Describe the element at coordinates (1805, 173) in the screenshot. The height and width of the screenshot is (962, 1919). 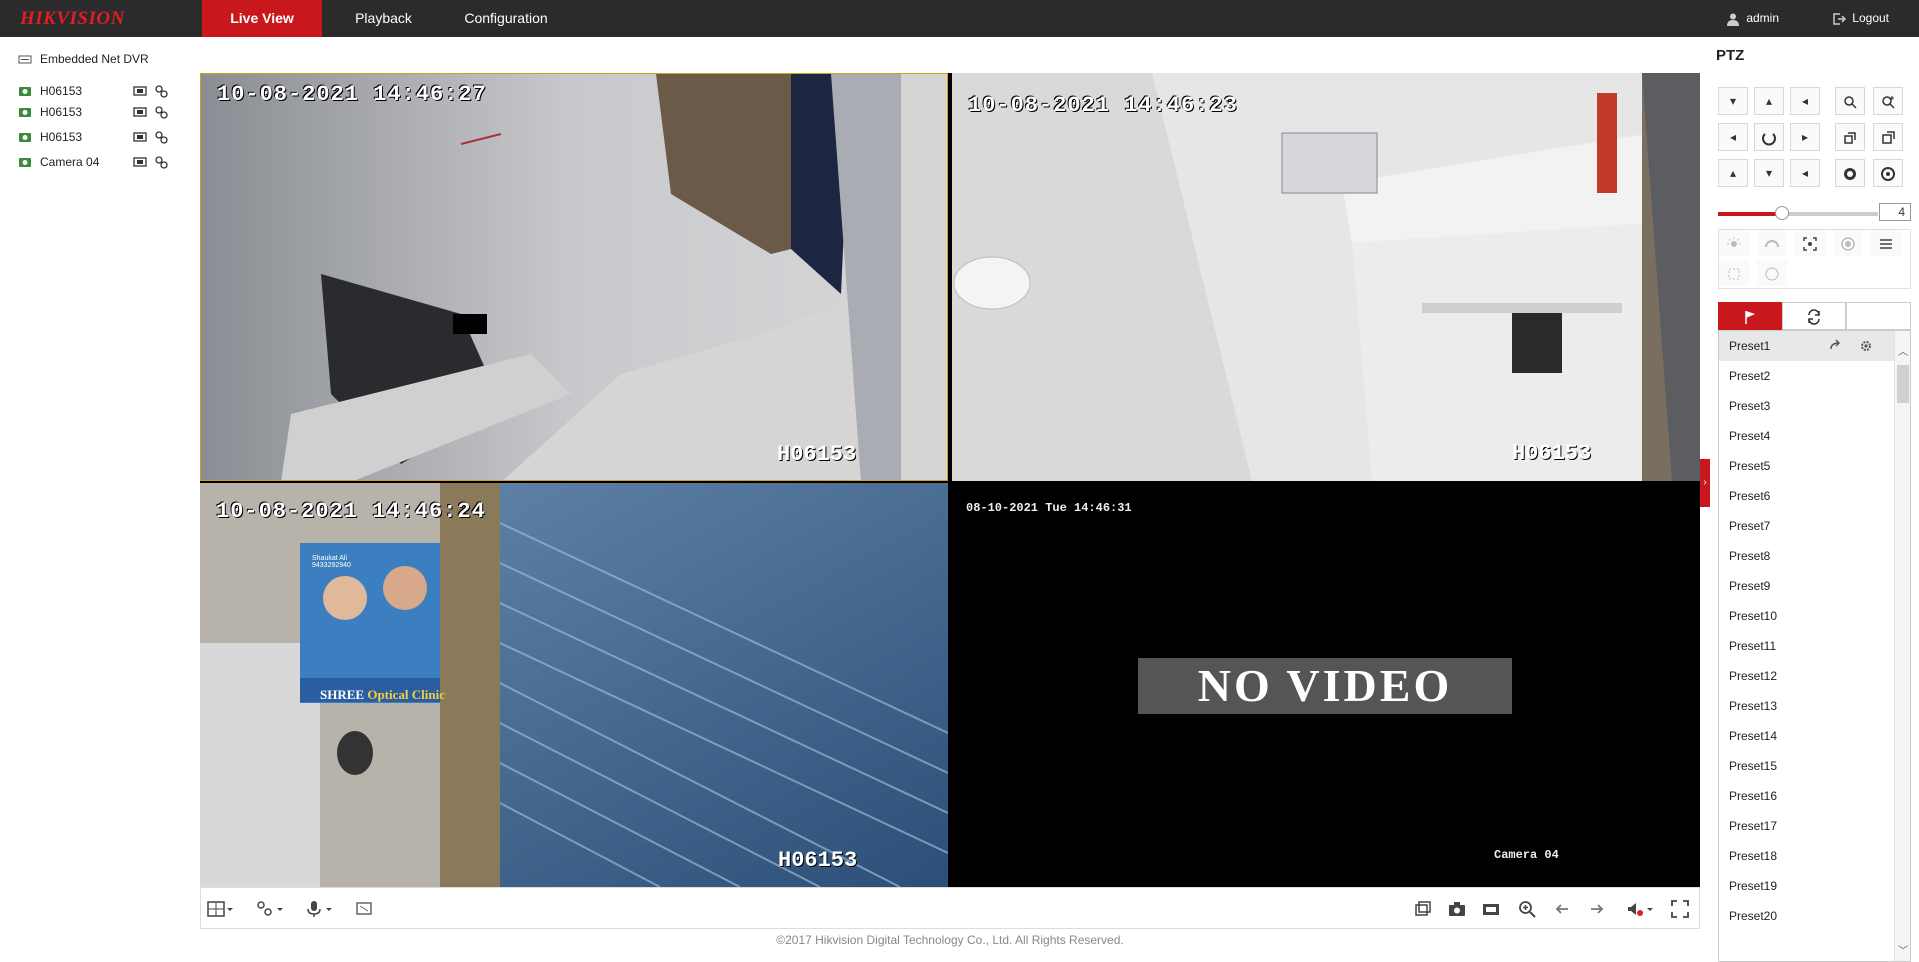
I see `ptz-down-right-button: ◂` at that location.